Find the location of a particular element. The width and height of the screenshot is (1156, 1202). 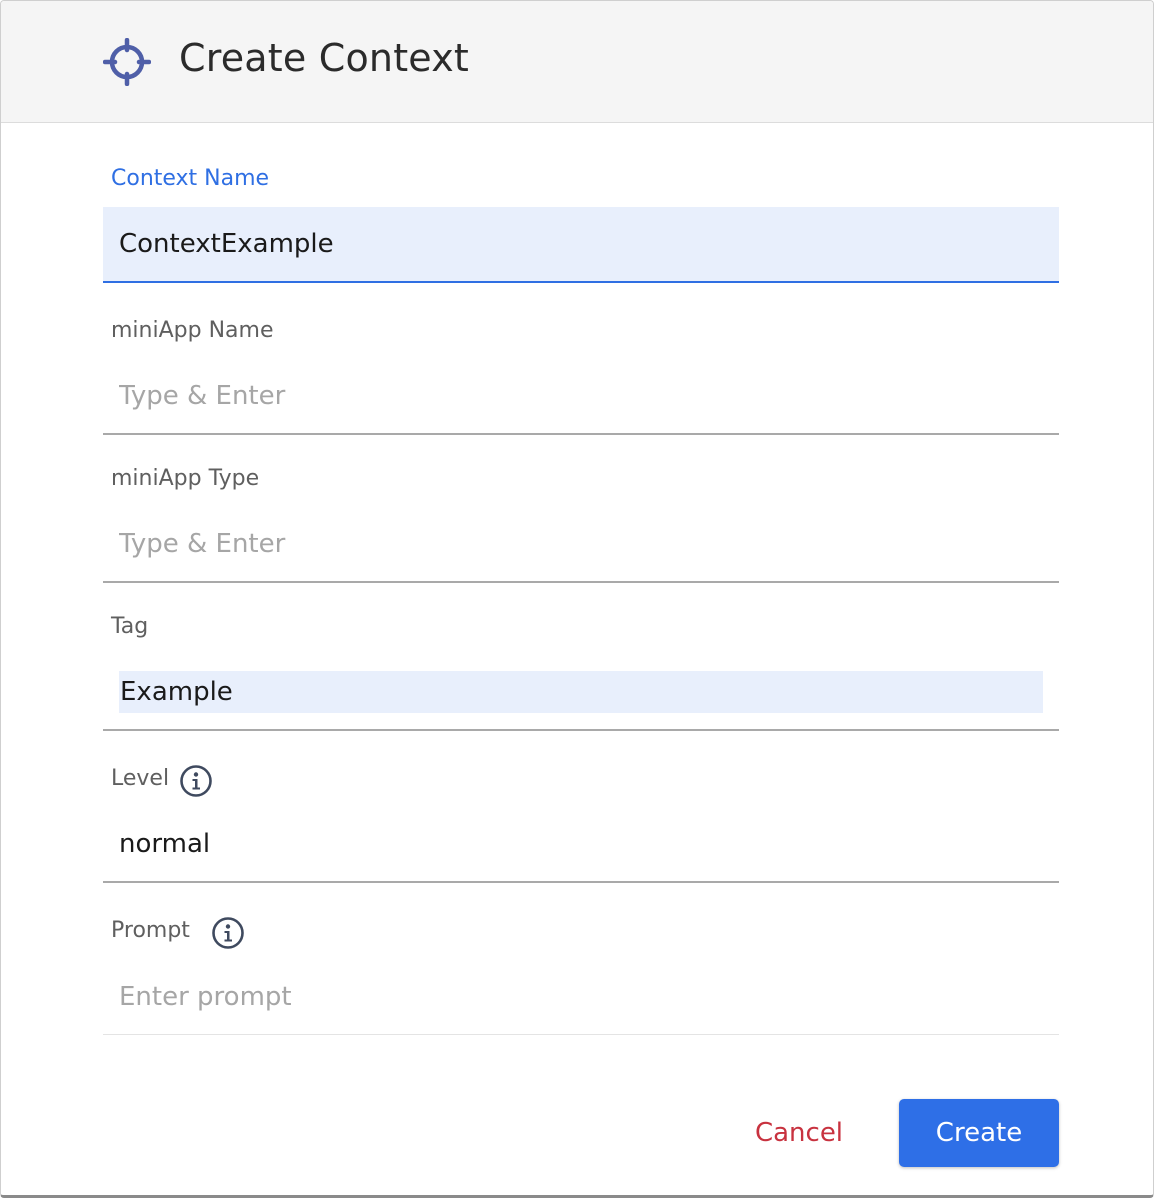

cancel-button: Cancel is located at coordinates (799, 1133).